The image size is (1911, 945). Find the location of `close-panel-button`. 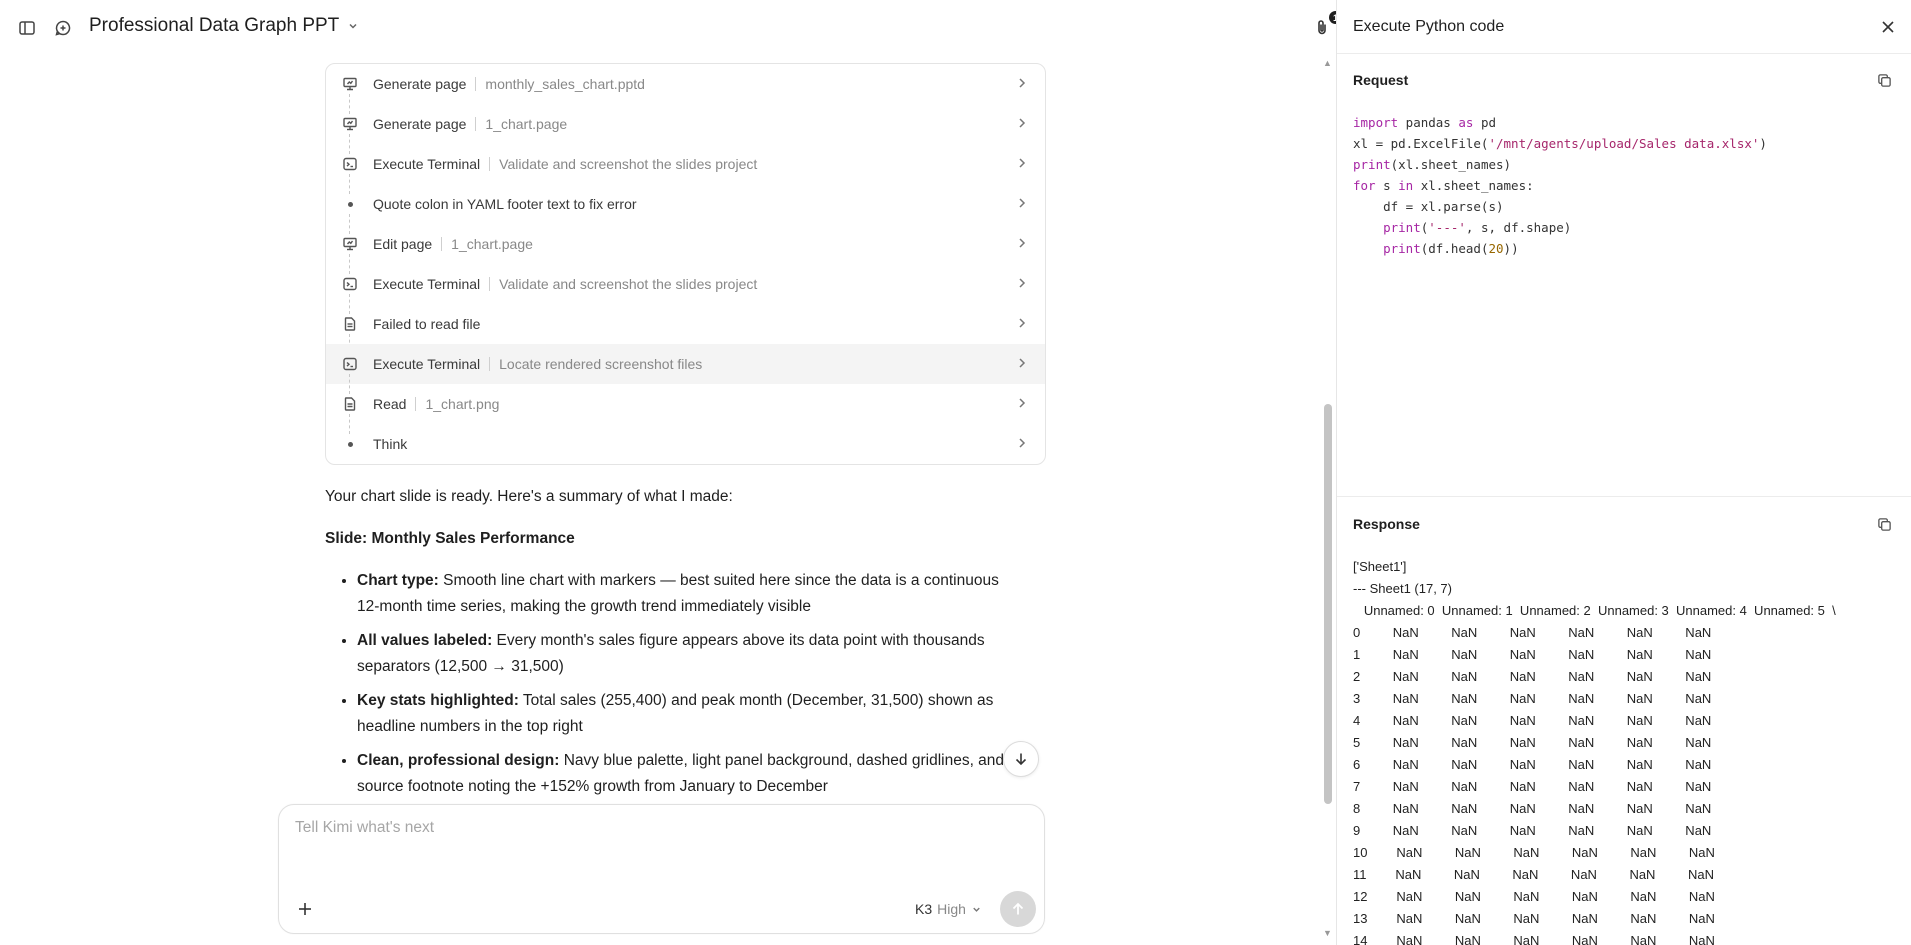

close-panel-button is located at coordinates (1888, 27).